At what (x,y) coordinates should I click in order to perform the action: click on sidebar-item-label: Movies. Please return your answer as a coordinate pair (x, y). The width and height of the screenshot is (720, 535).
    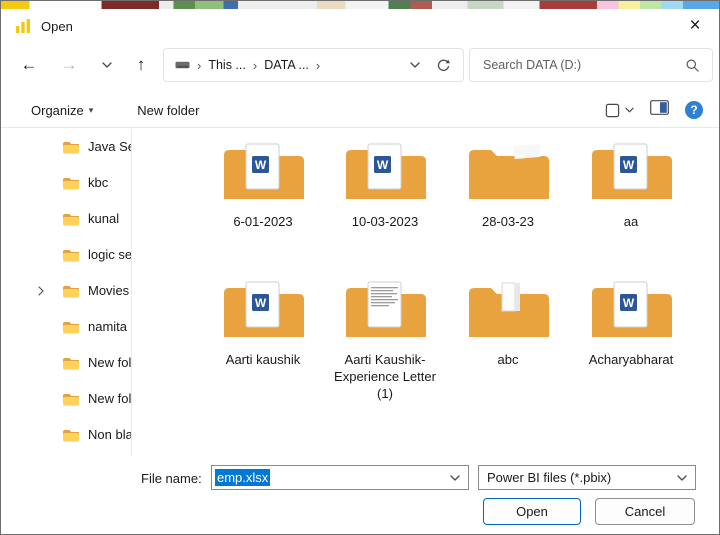
    Looking at the image, I should click on (109, 290).